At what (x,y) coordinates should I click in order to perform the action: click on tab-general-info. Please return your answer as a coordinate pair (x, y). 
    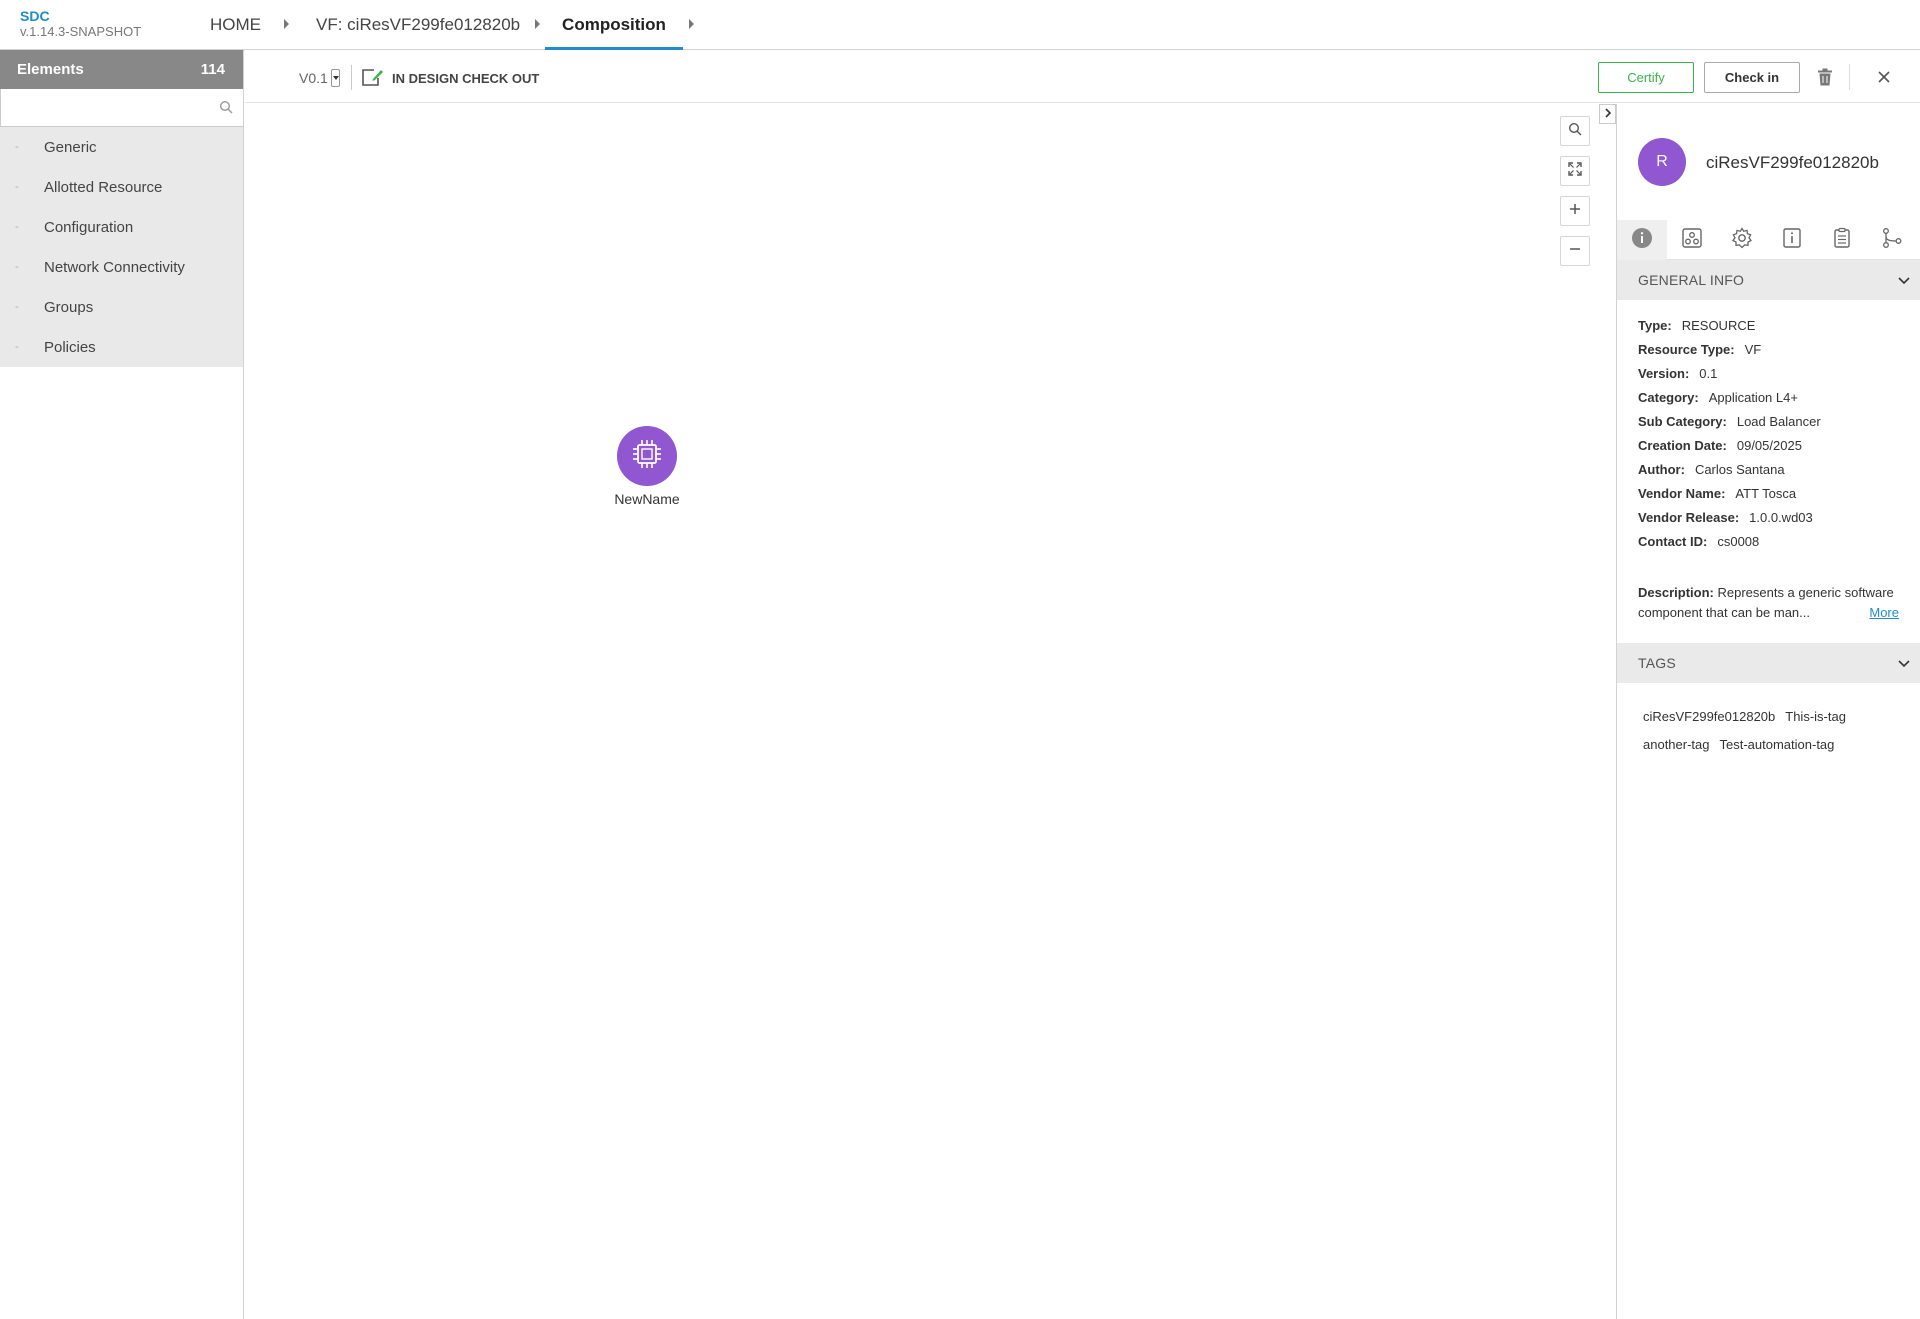
    Looking at the image, I should click on (1642, 240).